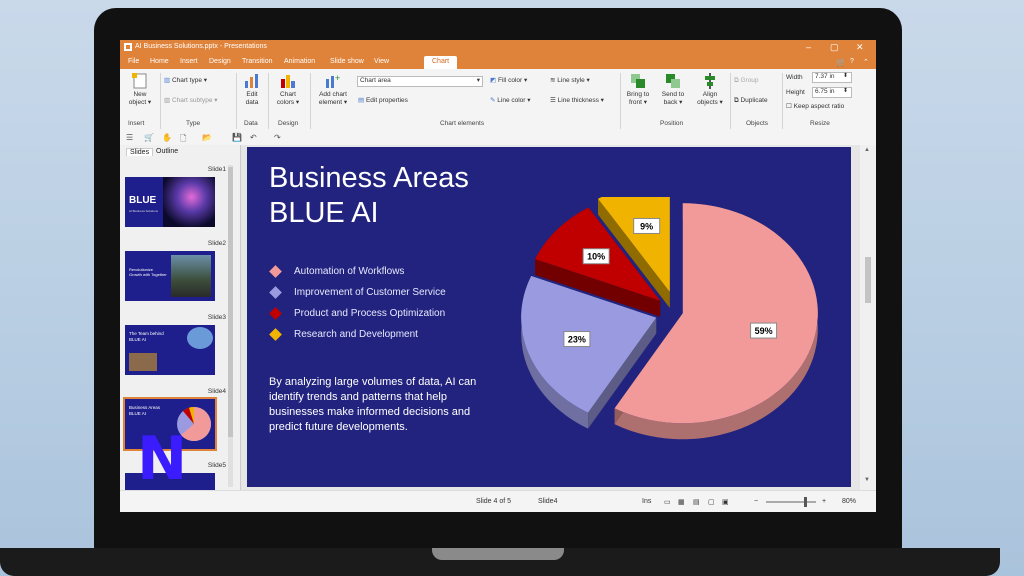 Image resolution: width=1024 pixels, height=576 pixels. I want to click on chart-type-icon: ▥, so click(167, 80).